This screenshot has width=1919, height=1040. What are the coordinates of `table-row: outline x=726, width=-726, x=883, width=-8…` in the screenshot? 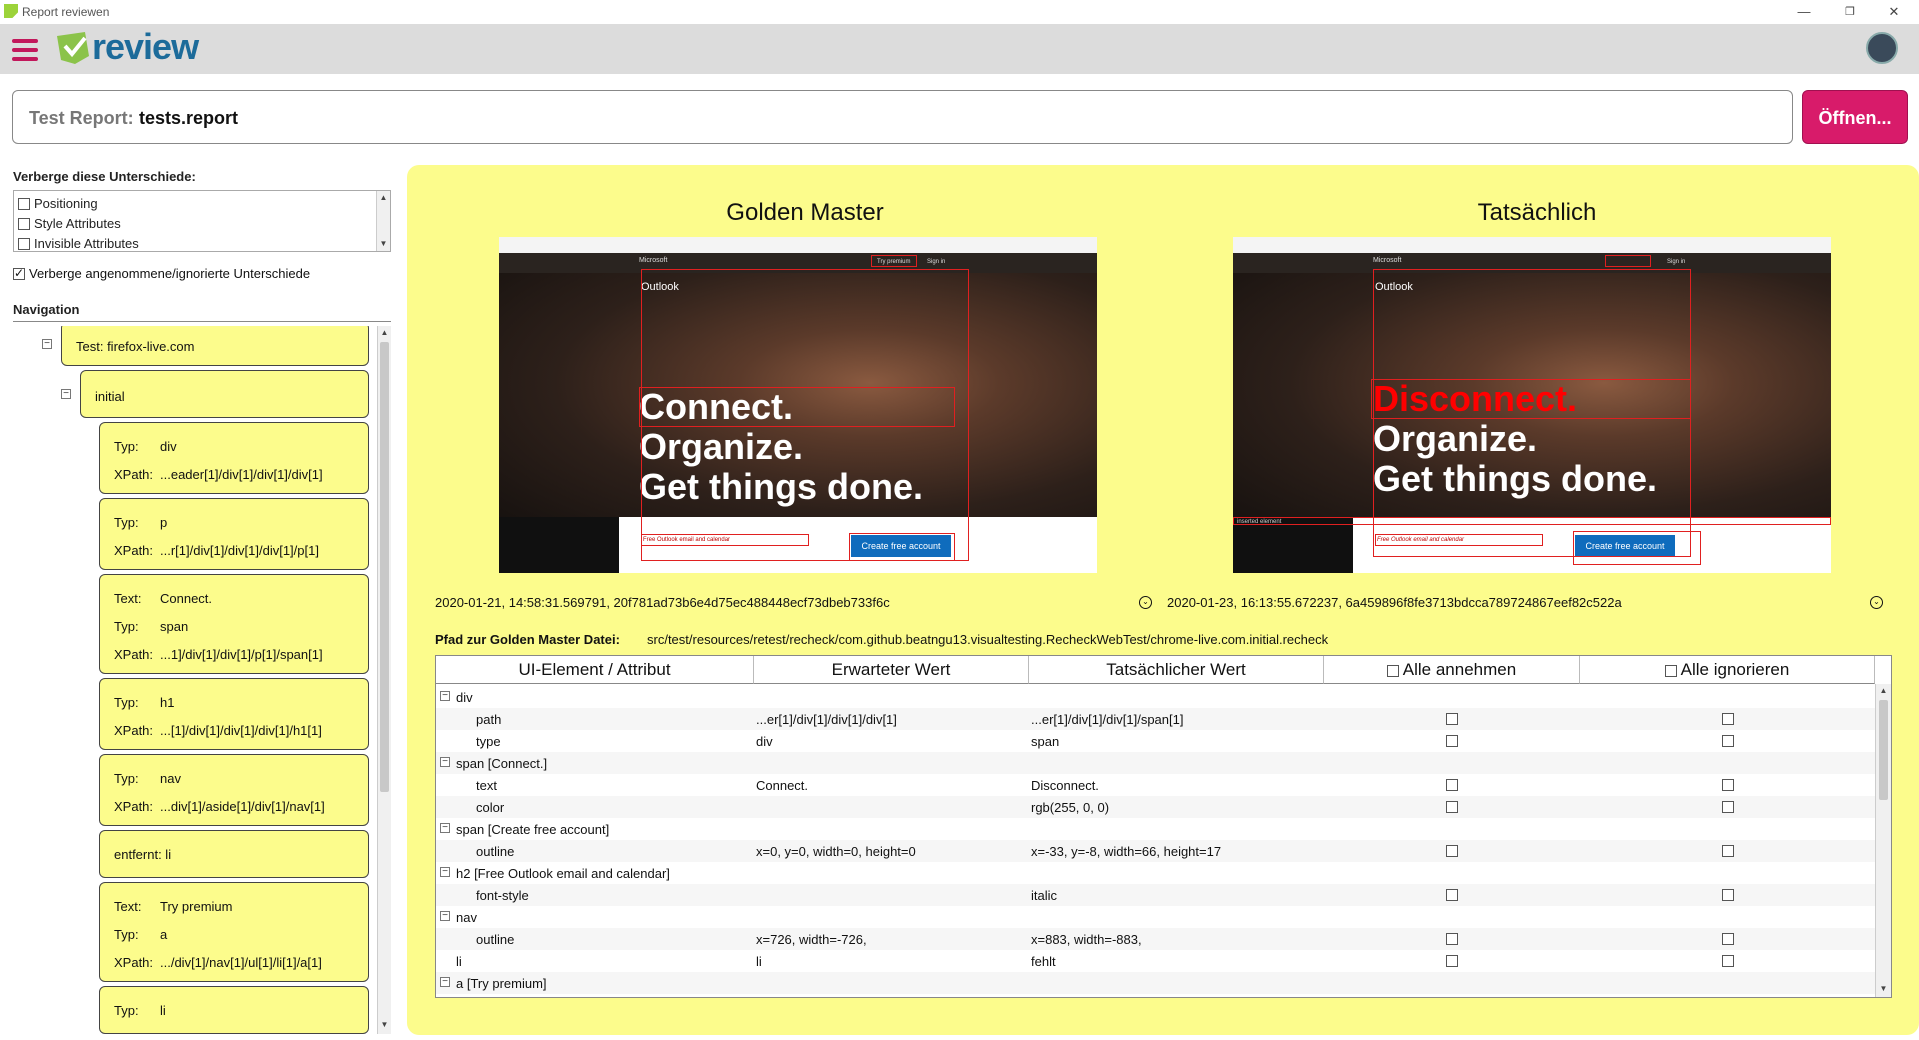 It's located at (1155, 939).